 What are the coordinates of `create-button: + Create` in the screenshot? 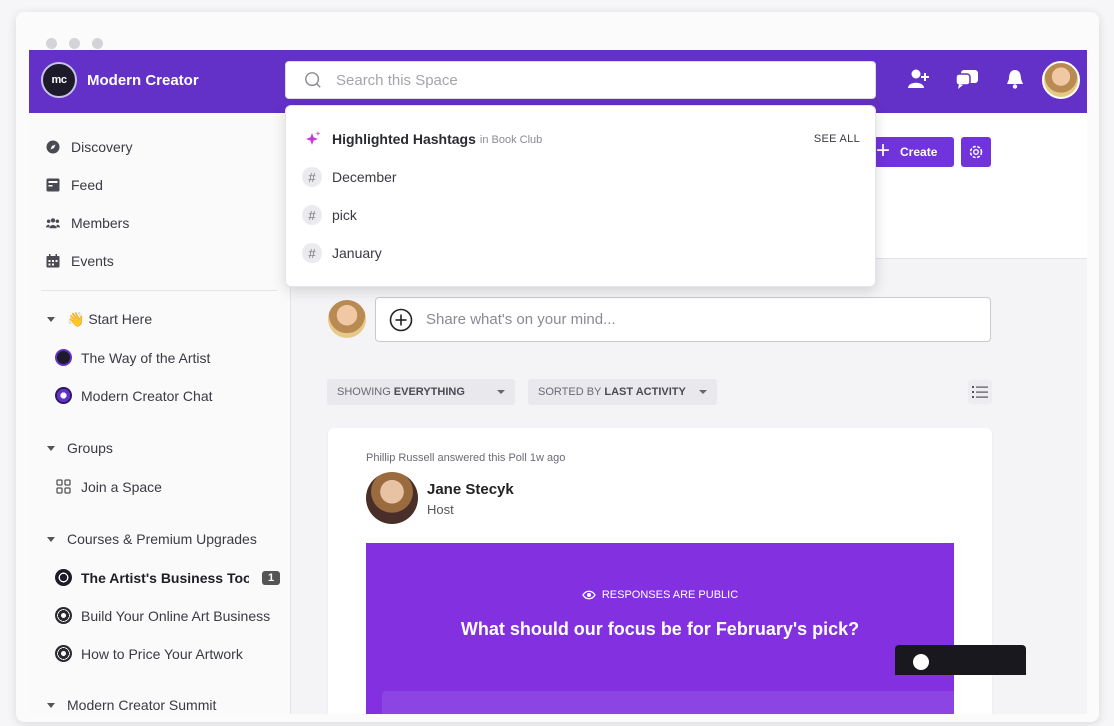 It's located at (914, 152).